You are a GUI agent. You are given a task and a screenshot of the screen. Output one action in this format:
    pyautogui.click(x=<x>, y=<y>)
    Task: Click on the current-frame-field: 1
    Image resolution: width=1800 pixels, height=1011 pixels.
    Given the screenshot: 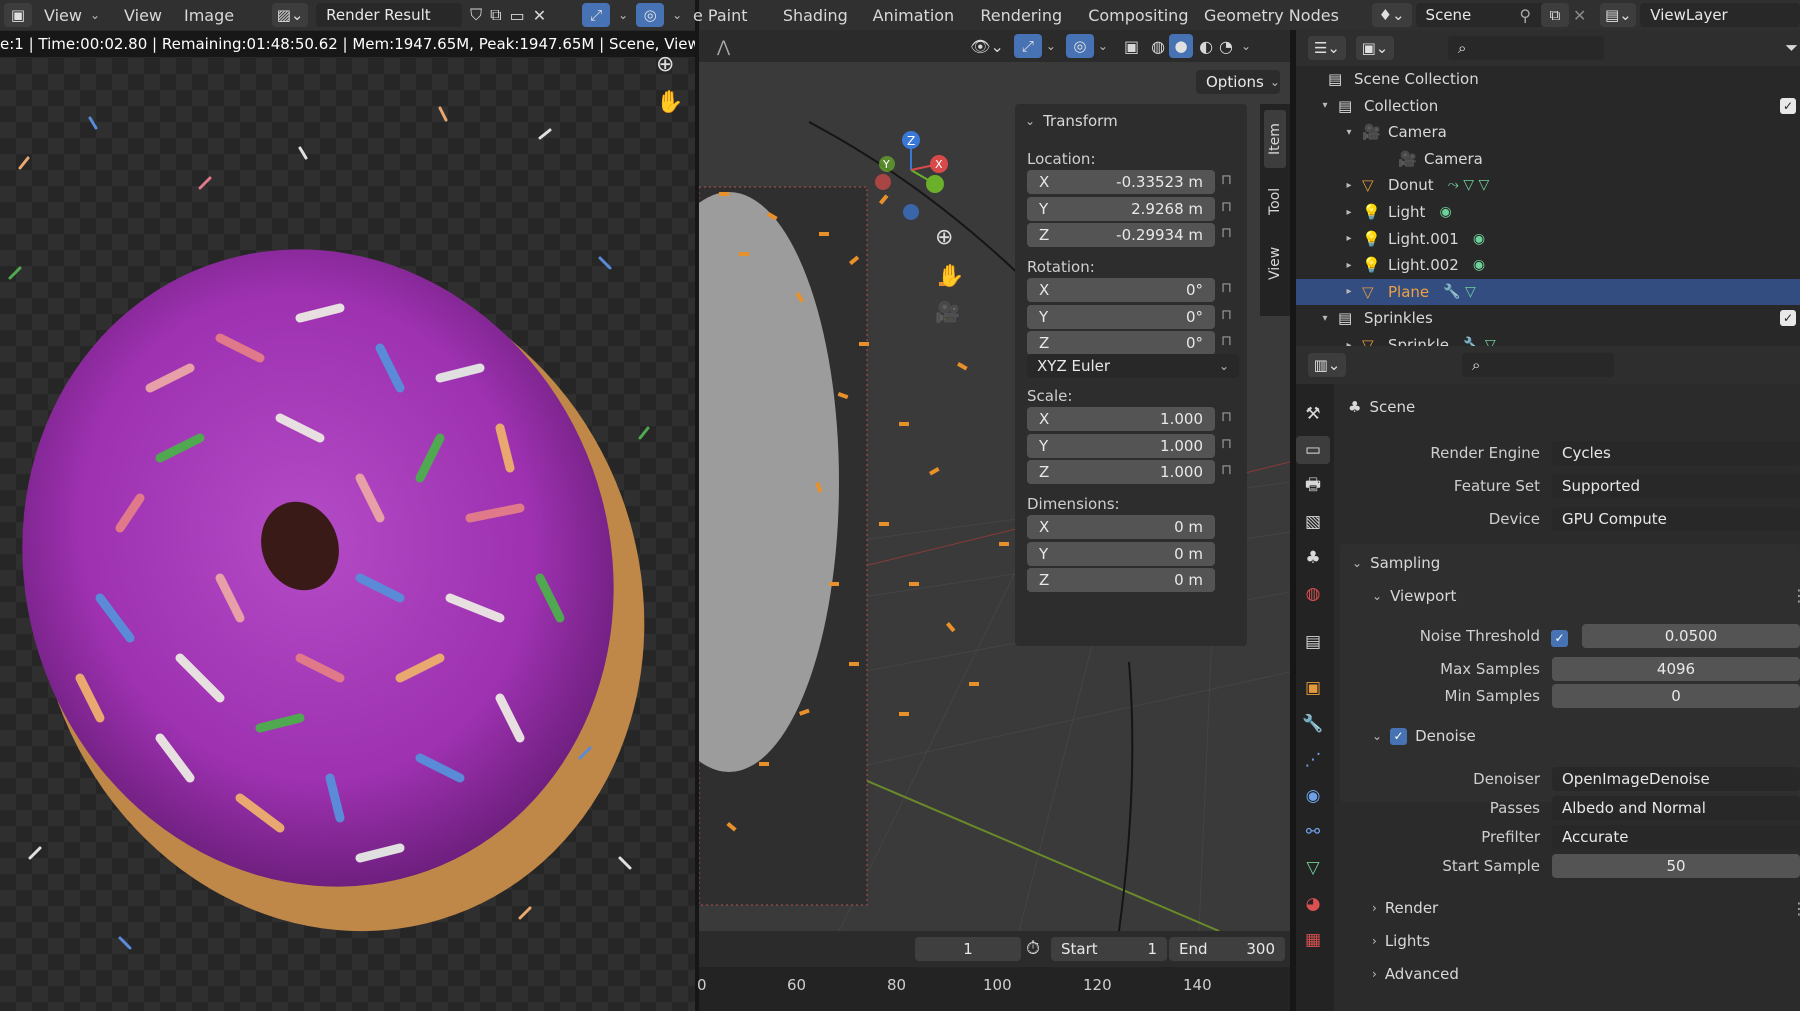 What is the action you would take?
    pyautogui.click(x=968, y=949)
    